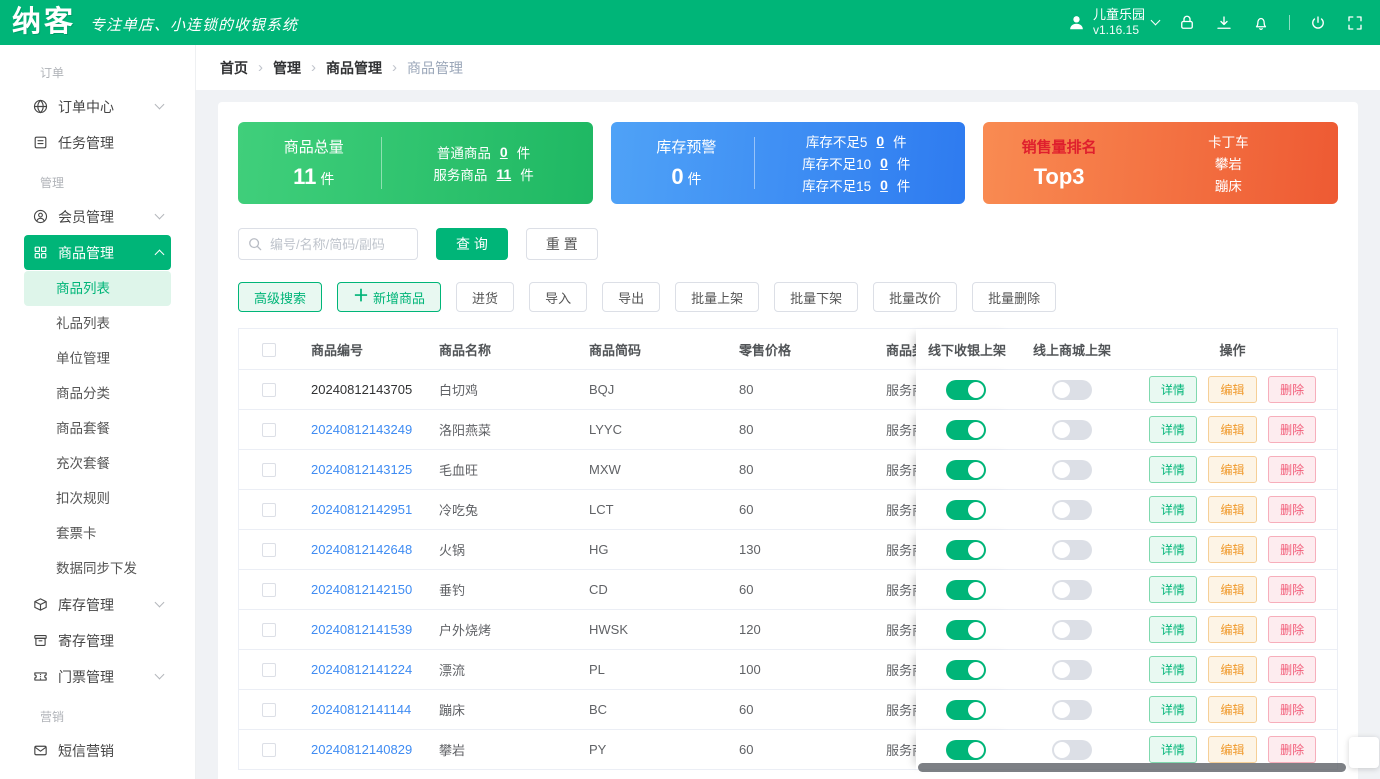 This screenshot has height=779, width=1380. Describe the element at coordinates (1114, 22) in the screenshot. I see `account-menu: 儿童乐园 v1.16.15` at that location.